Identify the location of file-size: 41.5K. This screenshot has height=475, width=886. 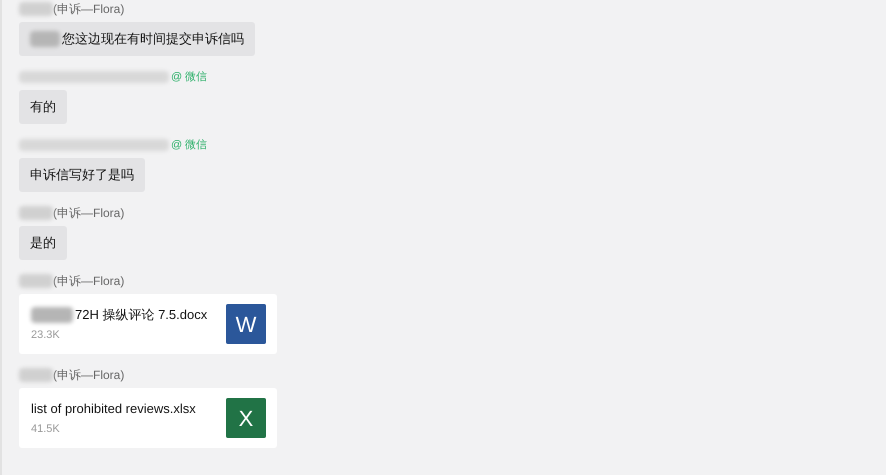
(46, 429).